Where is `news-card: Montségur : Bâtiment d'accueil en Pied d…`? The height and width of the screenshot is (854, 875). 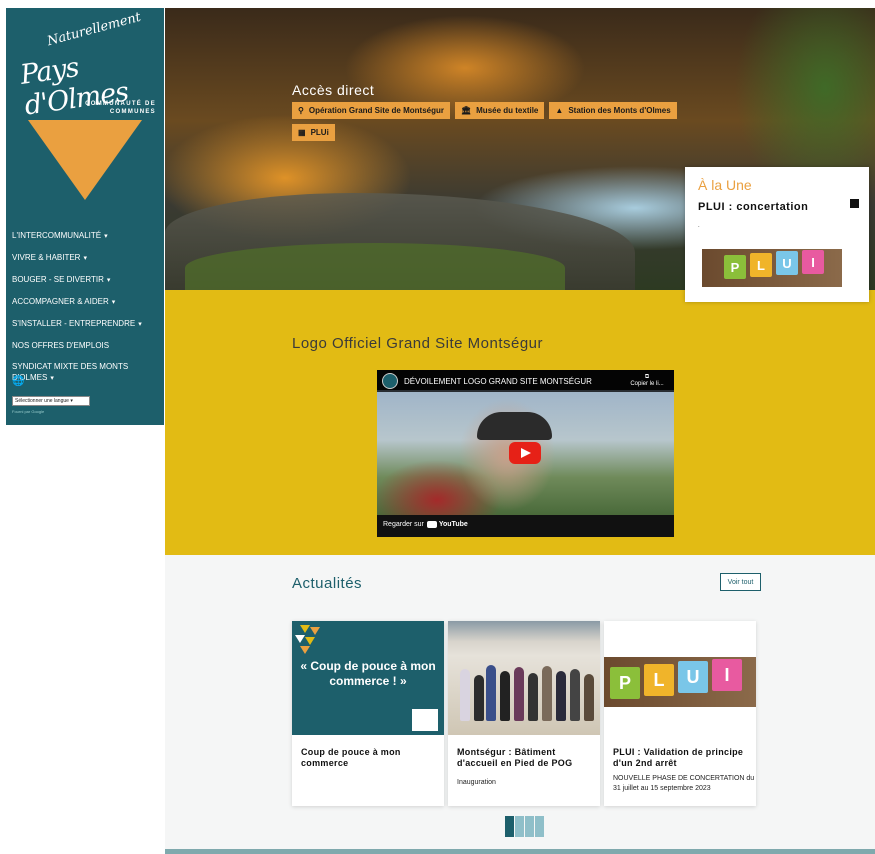
news-card: Montségur : Bâtiment d'accueil en Pied d… is located at coordinates (524, 713).